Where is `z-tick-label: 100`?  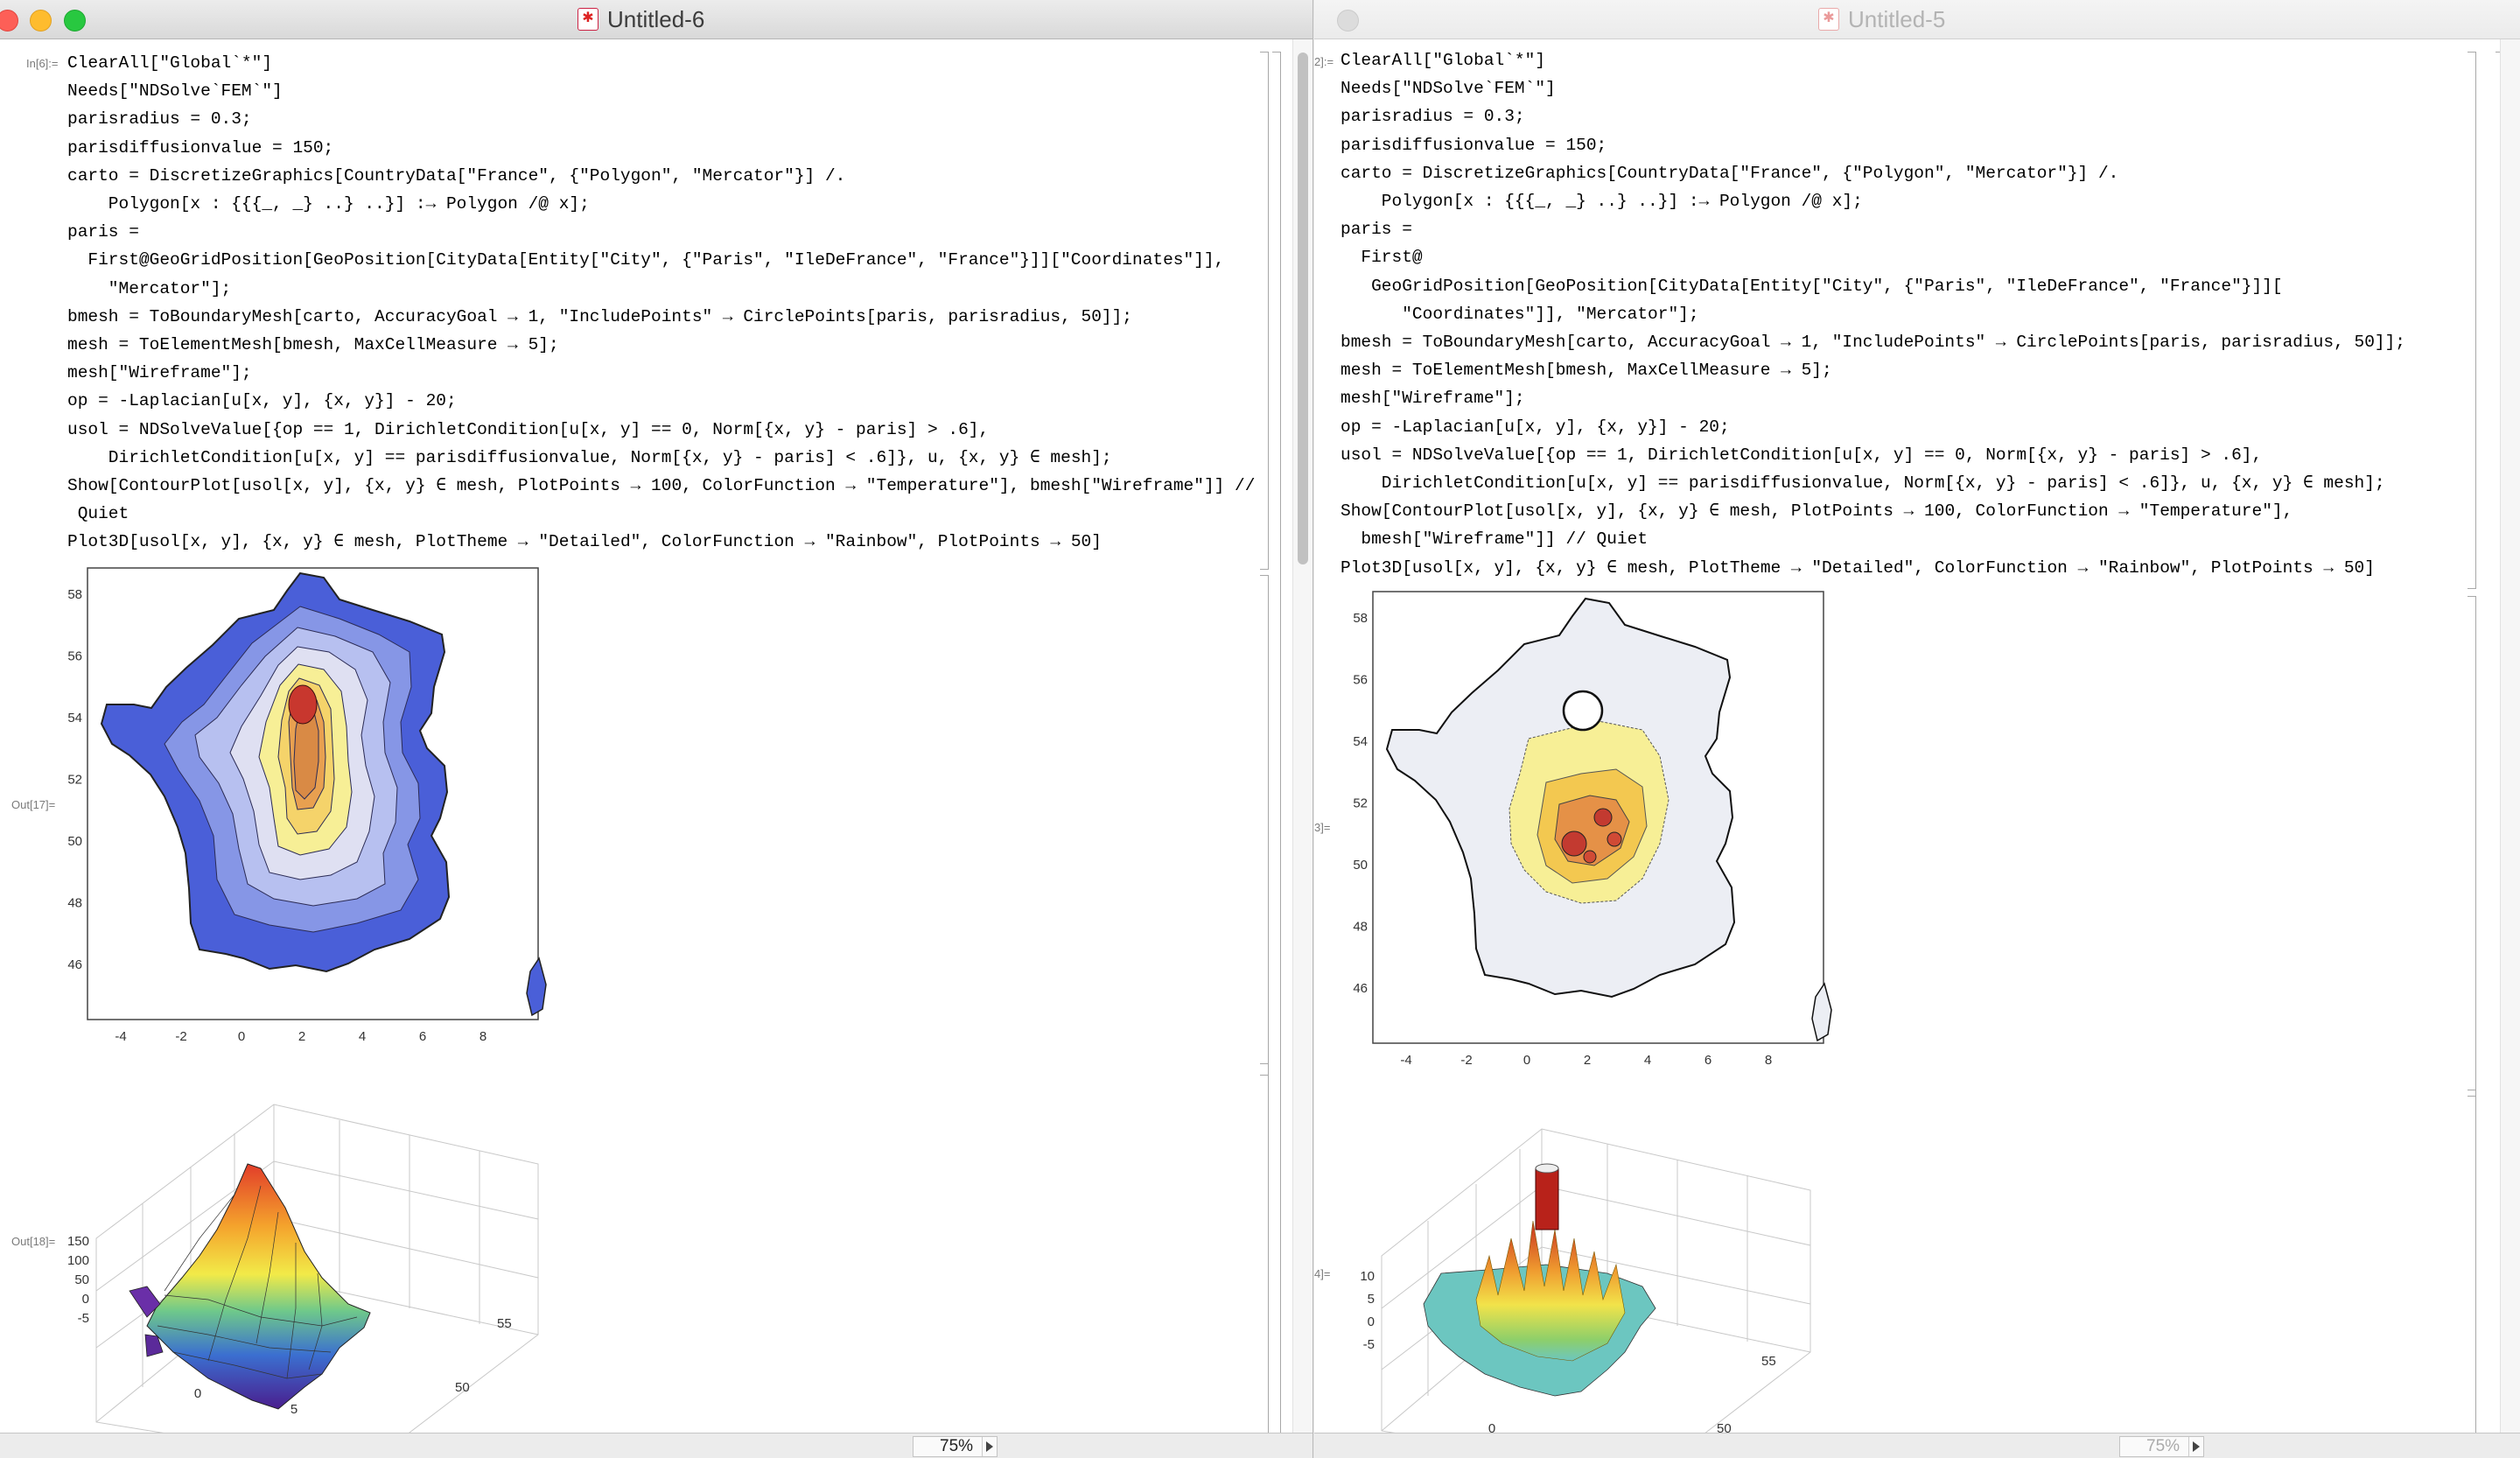
z-tick-label: 100 is located at coordinates (78, 1260).